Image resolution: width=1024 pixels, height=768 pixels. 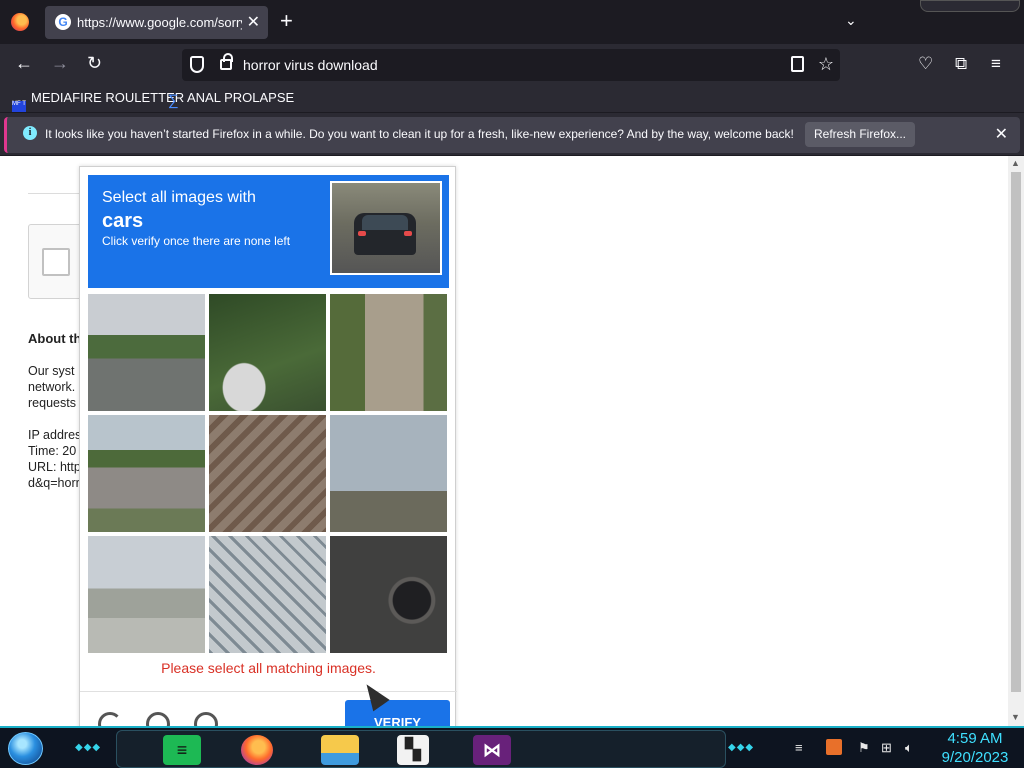 What do you see at coordinates (1001, 134) in the screenshot?
I see `notification-close-icon: ✕` at bounding box center [1001, 134].